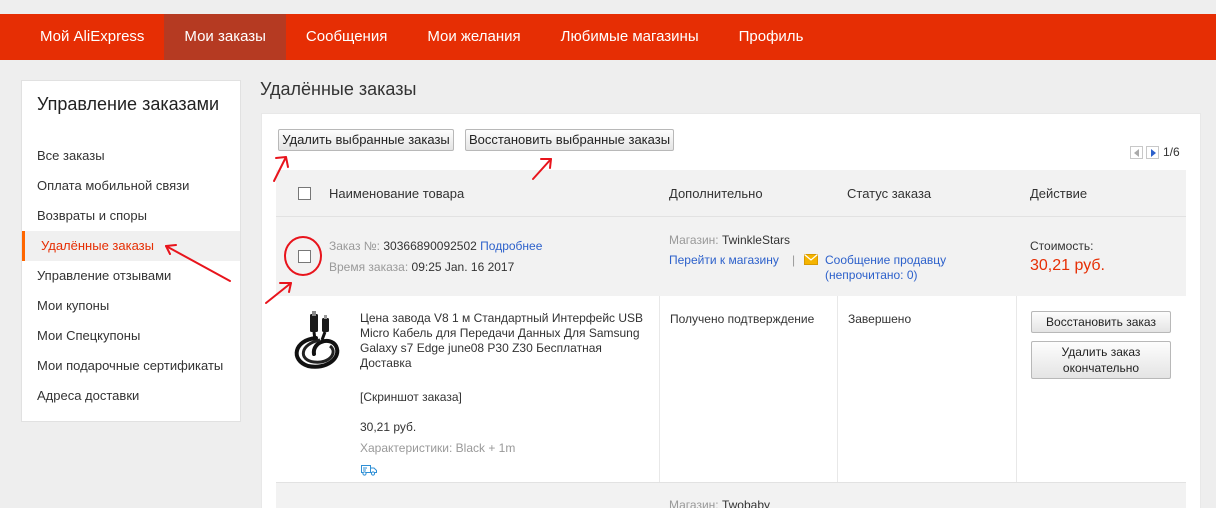  I want to click on order-cost: 30,21 руб., so click(1067, 265).